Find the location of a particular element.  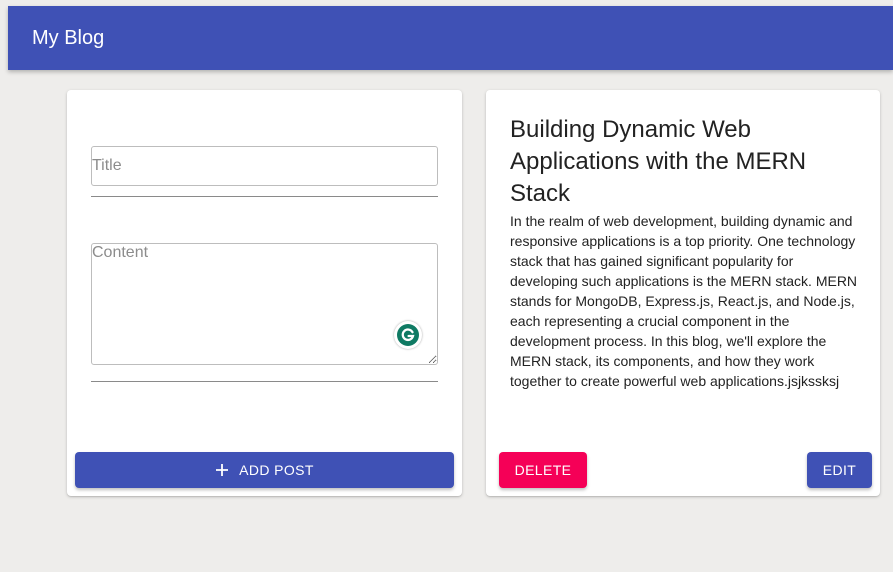

title-field is located at coordinates (264, 171).